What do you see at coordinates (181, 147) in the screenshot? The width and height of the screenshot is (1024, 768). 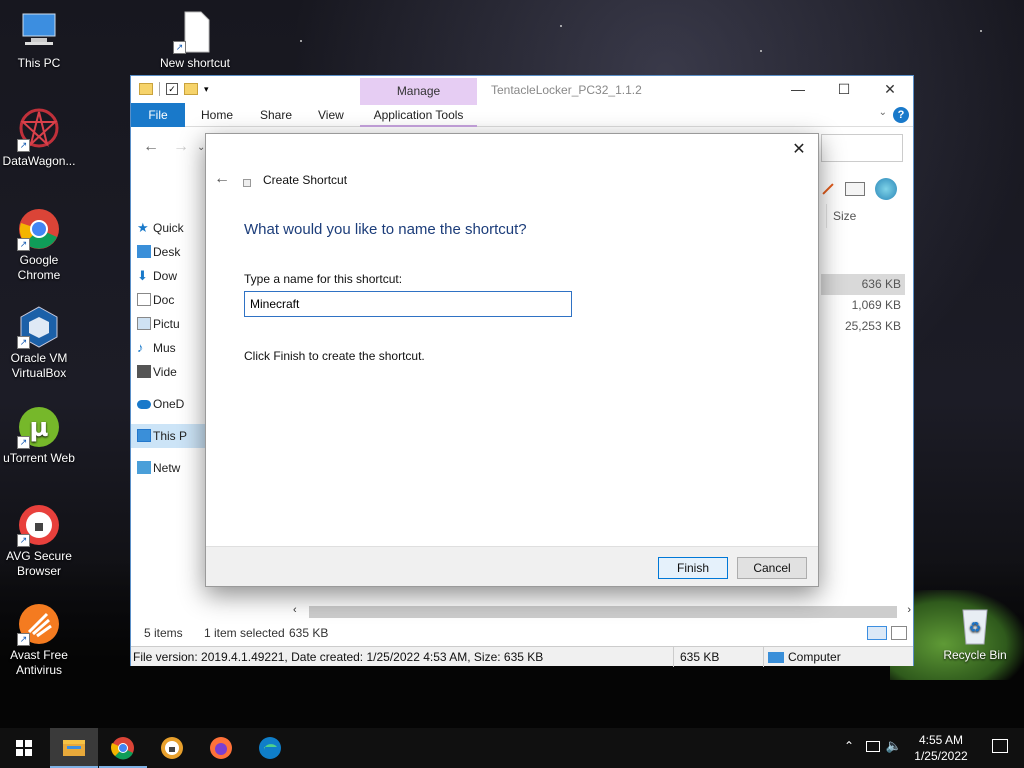 I see `forward-arrow-icon: →` at bounding box center [181, 147].